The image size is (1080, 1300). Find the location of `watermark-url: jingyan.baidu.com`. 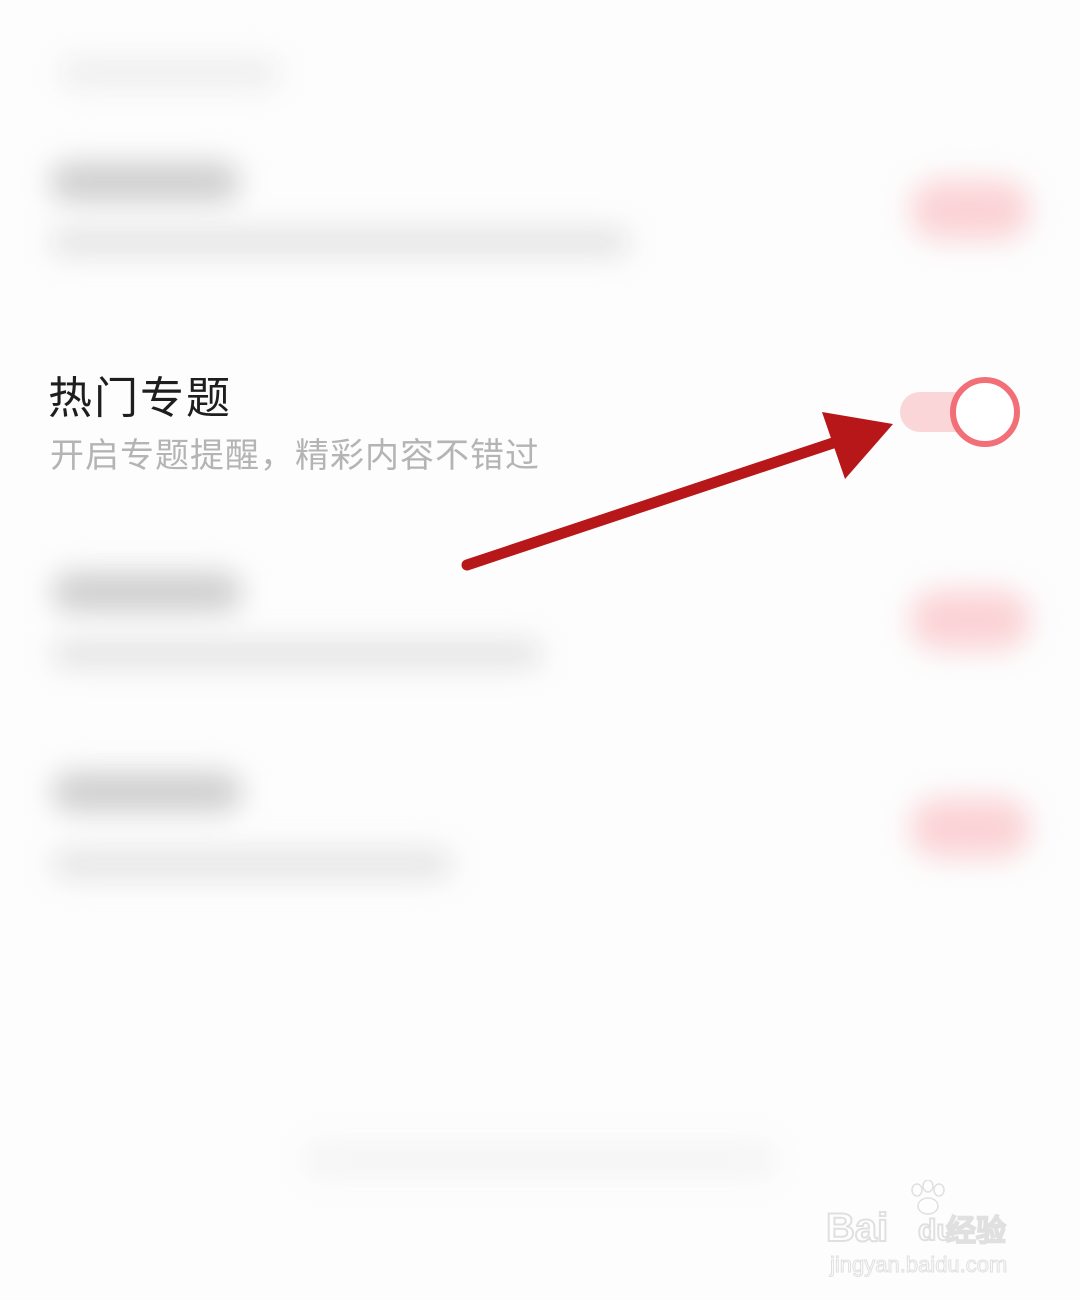

watermark-url: jingyan.baidu.com is located at coordinates (918, 1265).